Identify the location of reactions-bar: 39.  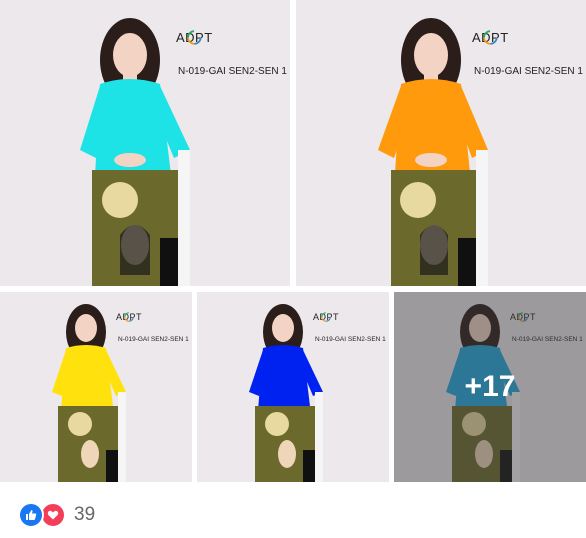
(56, 515).